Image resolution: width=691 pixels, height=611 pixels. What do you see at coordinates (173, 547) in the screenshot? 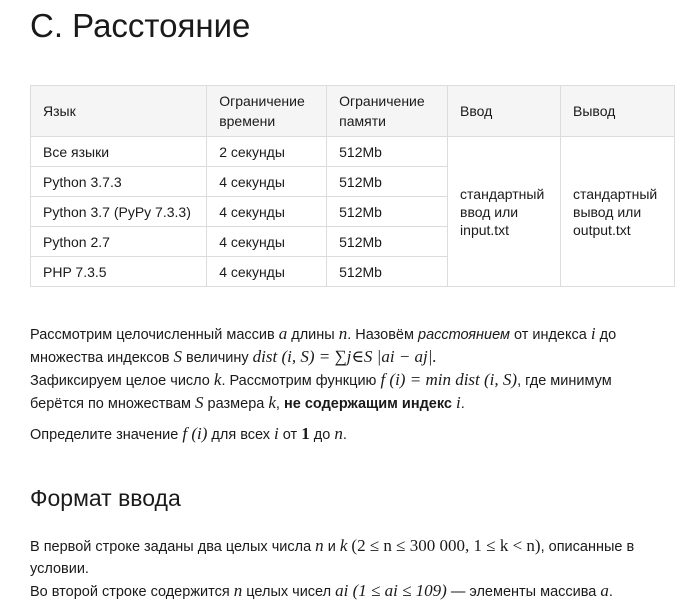
I see `input-format-text: В первой строке заданы два целых числа` at bounding box center [173, 547].